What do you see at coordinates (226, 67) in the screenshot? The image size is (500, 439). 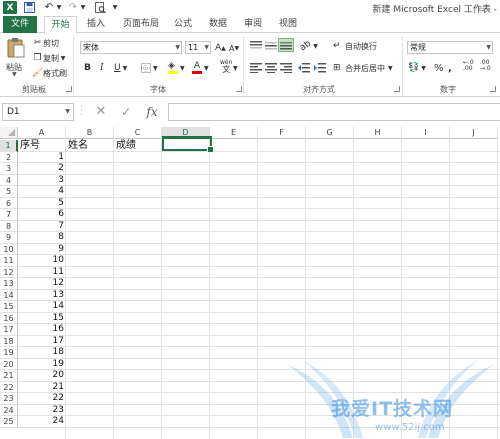 I see `phonetic-button: wén 文` at bounding box center [226, 67].